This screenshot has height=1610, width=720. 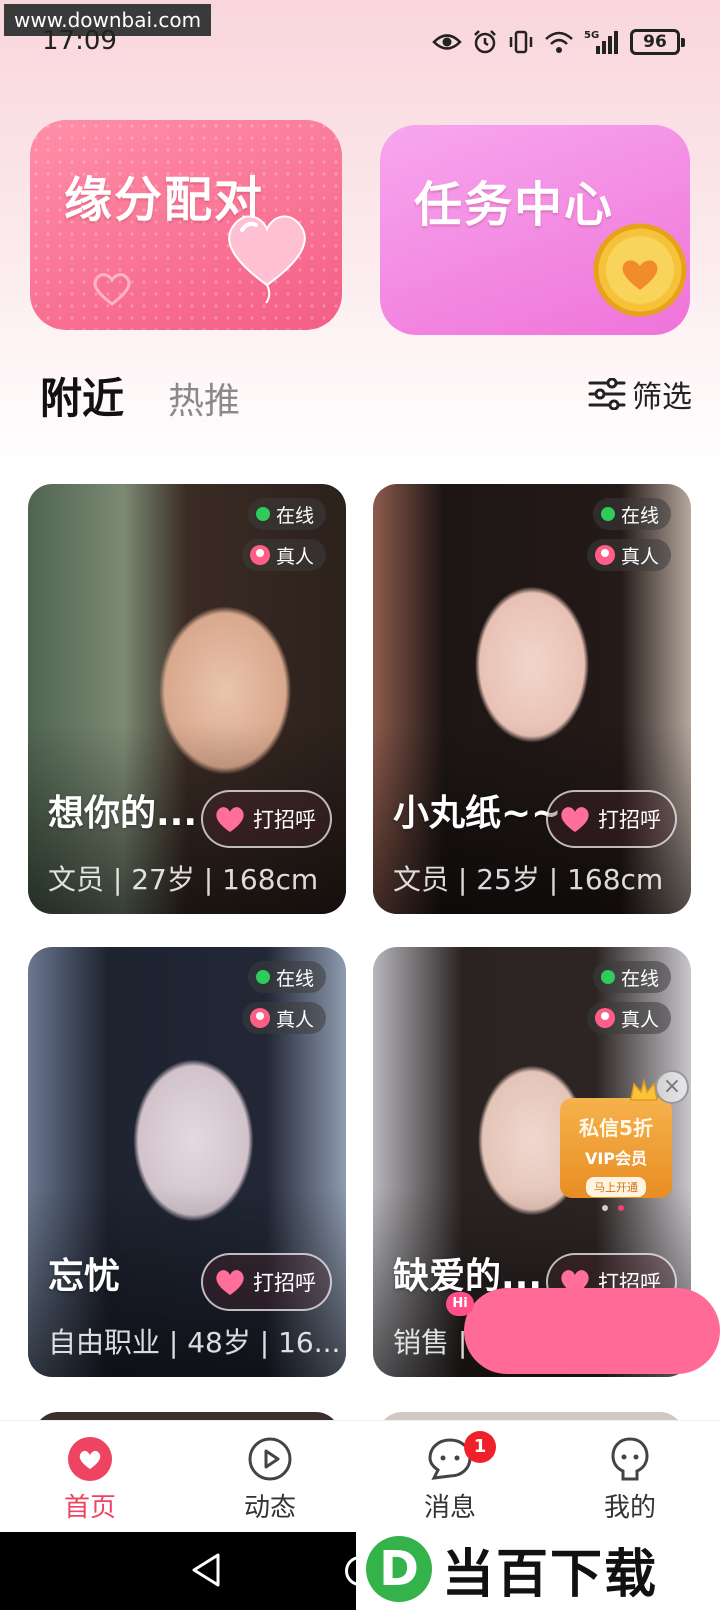 I want to click on profile-name: 小丸纸~~, so click(x=477, y=813).